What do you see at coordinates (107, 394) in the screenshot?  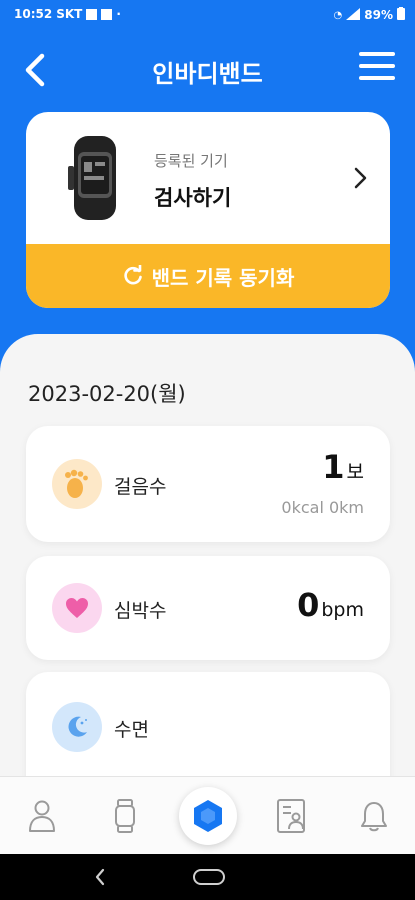 I see `current-date: 2023-02-20(월)` at bounding box center [107, 394].